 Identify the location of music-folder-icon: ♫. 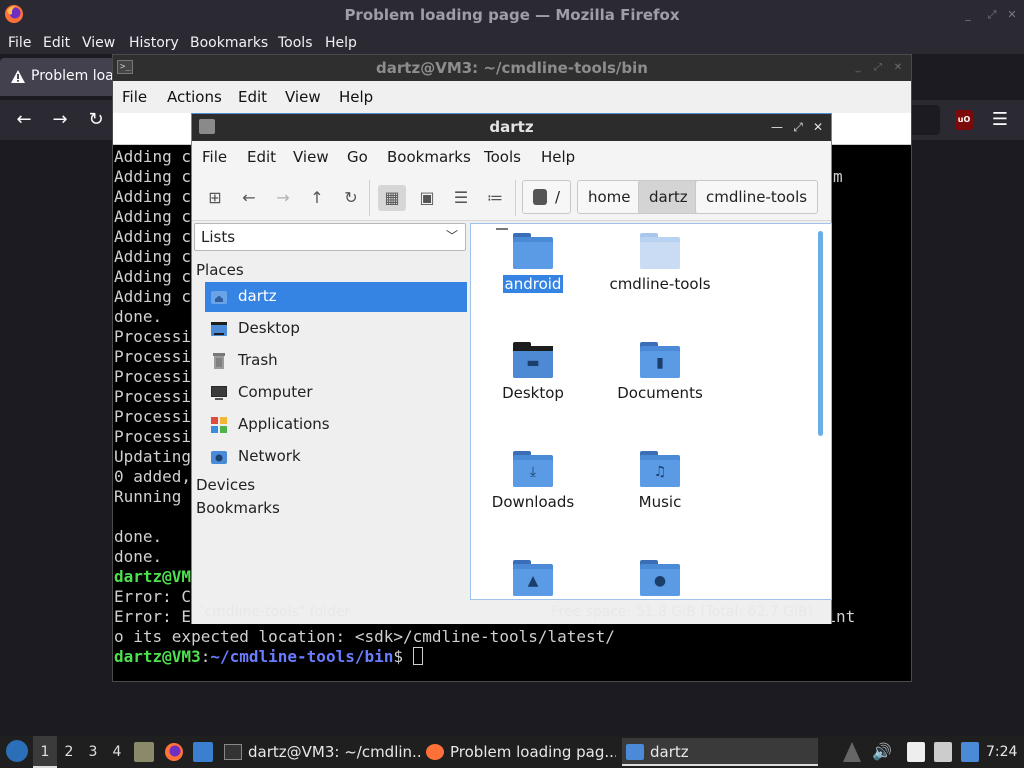
(660, 469).